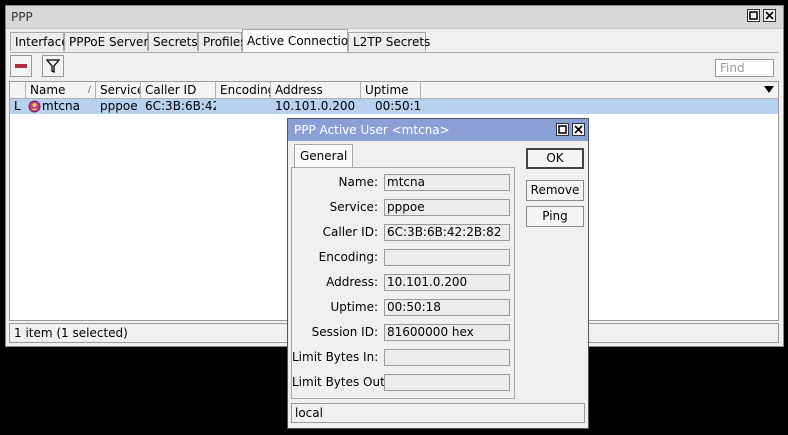  I want to click on column-header-name: Name /, so click(61, 90).